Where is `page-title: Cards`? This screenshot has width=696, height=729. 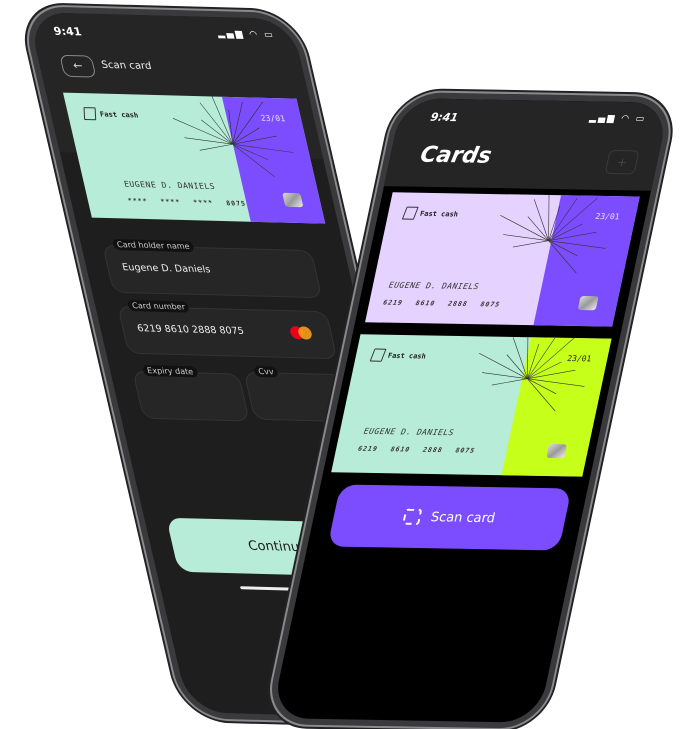 page-title: Cards is located at coordinates (455, 155).